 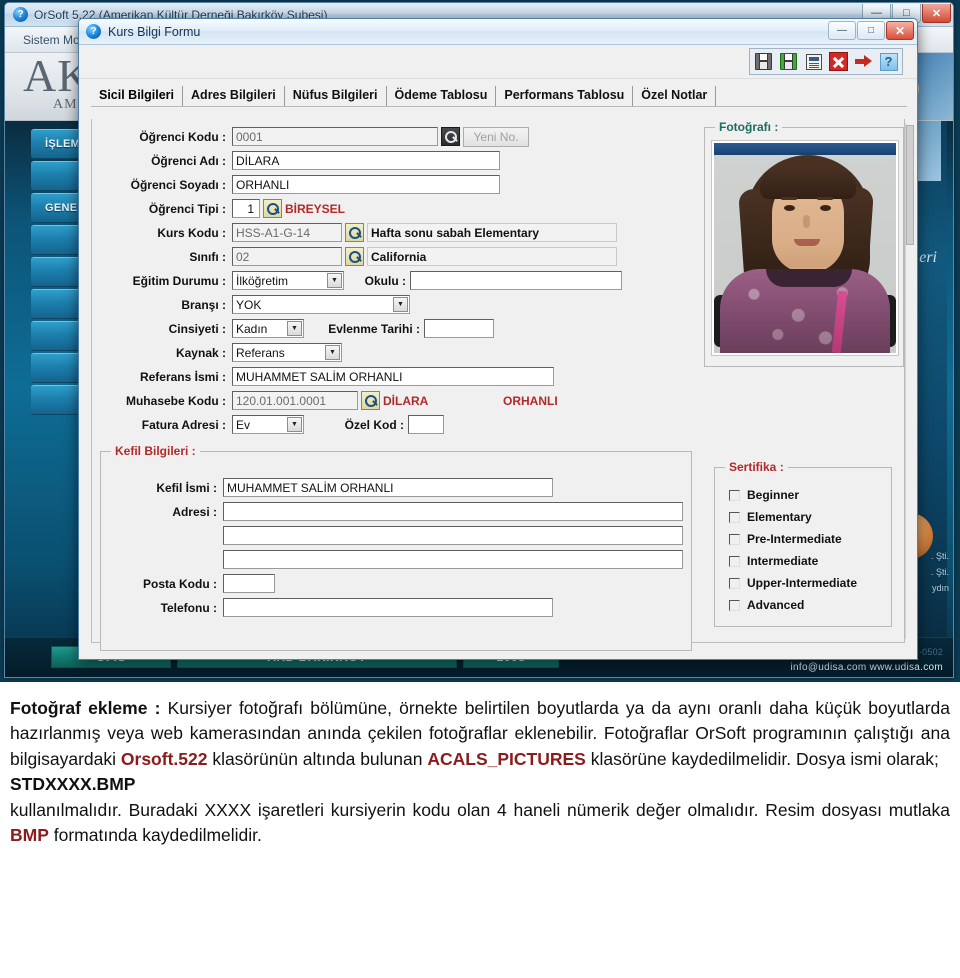 I want to click on dialog-titlebar: ? Kurs Bilgi Formu — □ ✕, so click(x=498, y=32).